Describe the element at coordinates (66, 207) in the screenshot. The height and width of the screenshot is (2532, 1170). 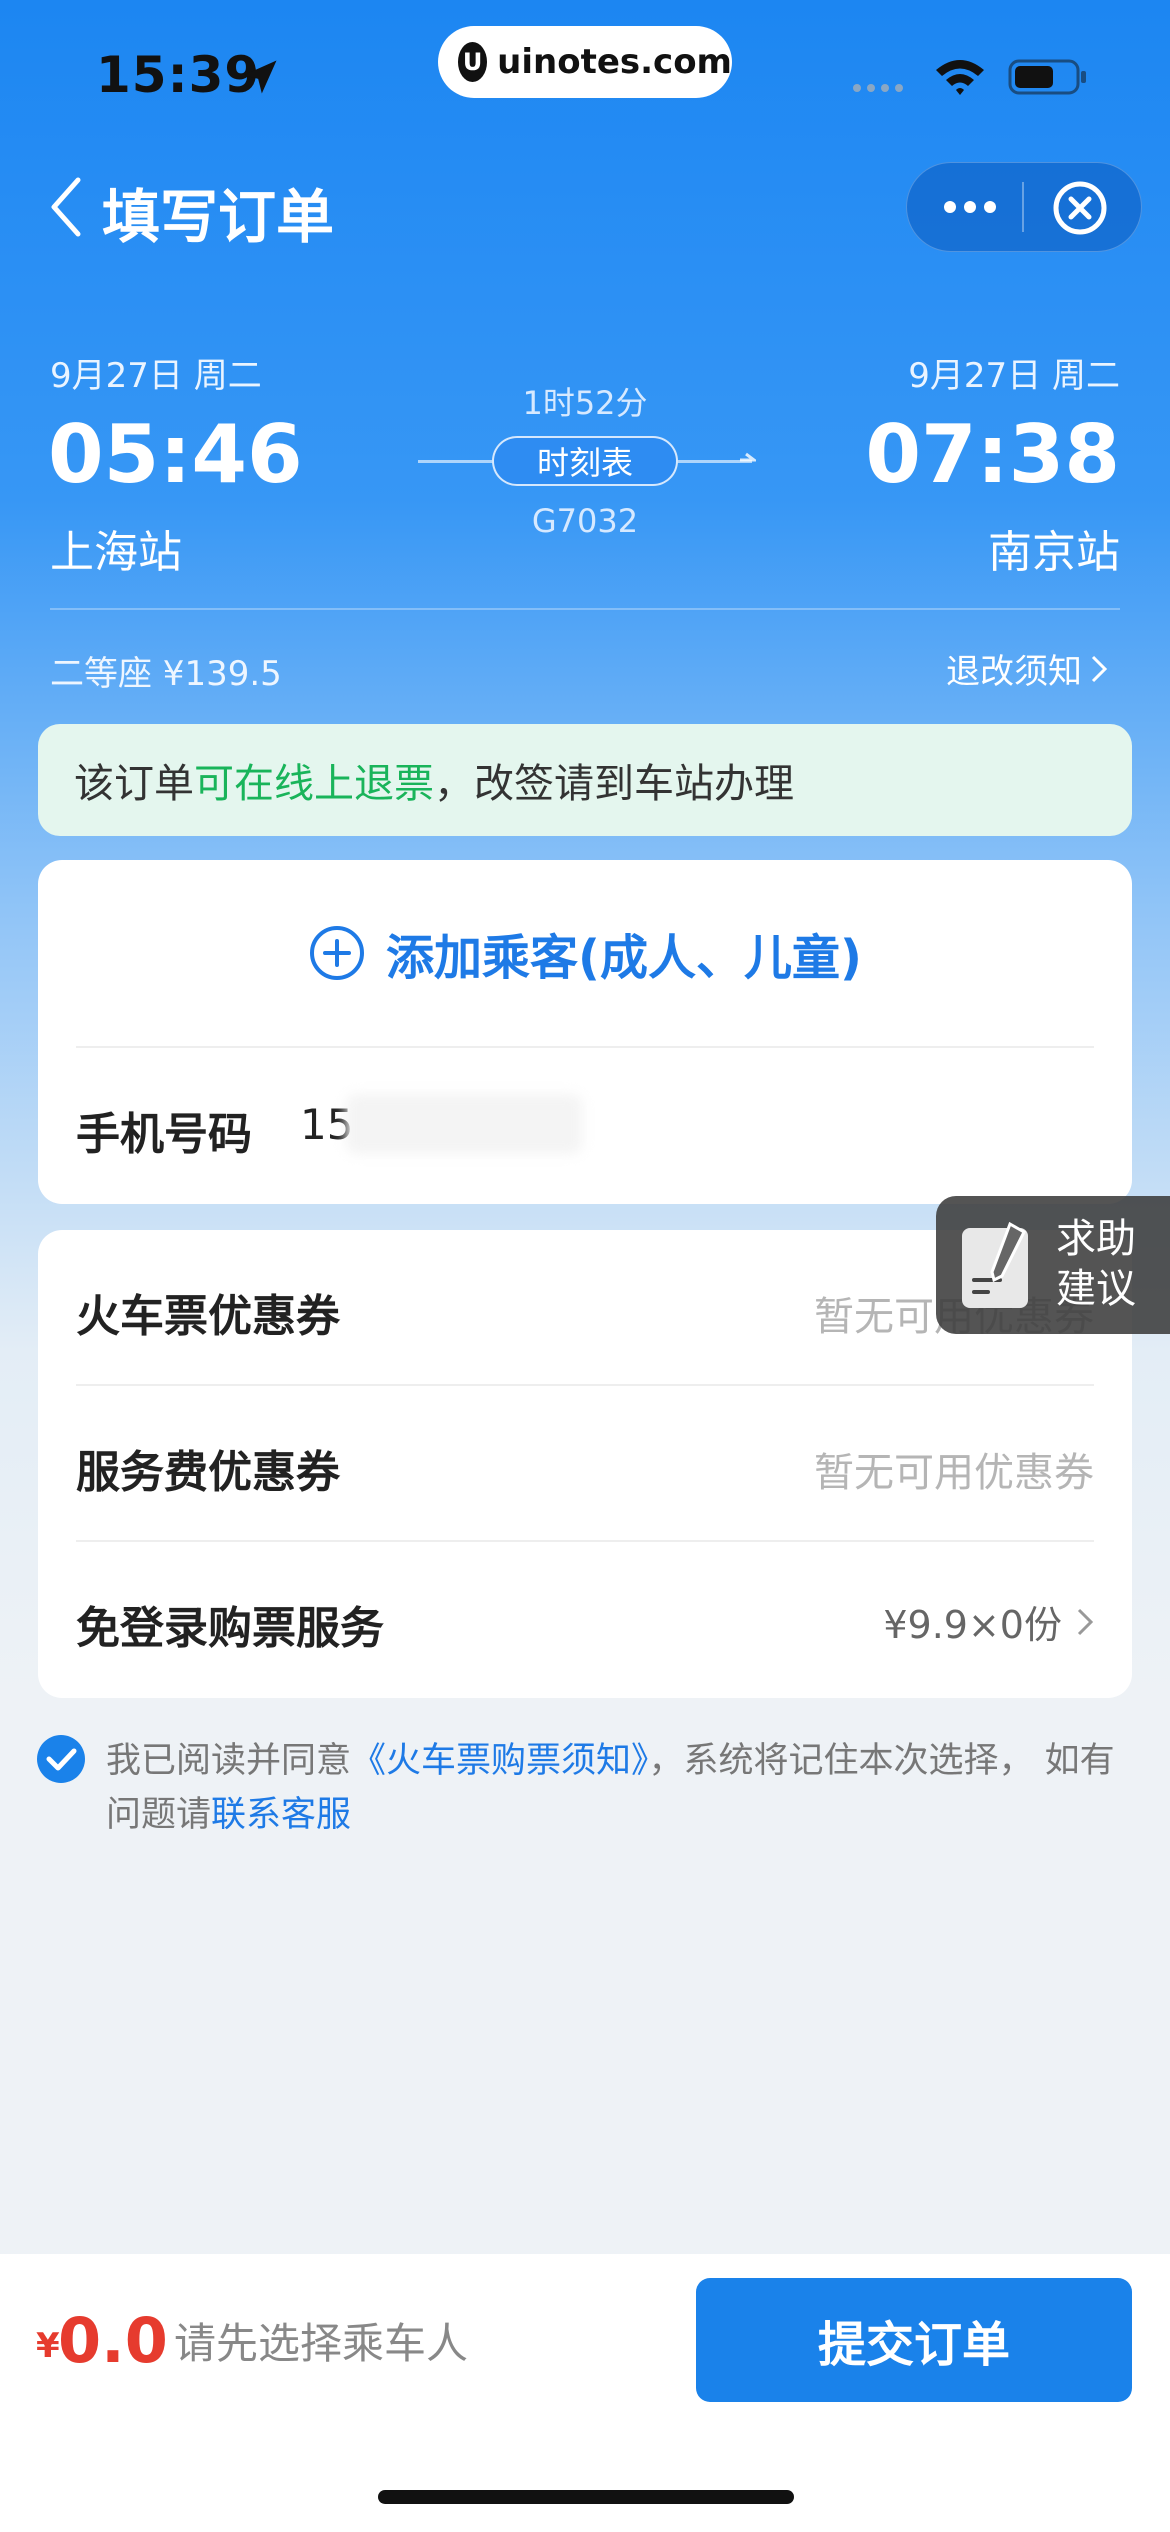
I see `back-chevron-icon` at that location.